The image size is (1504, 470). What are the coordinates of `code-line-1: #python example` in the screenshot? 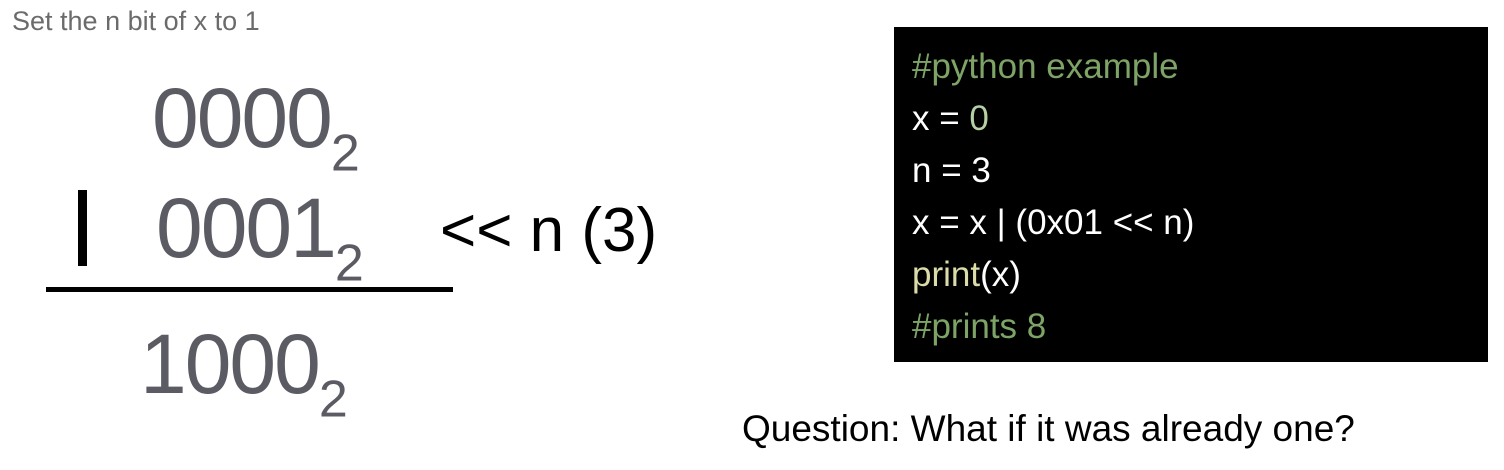 It's located at (1191, 67).